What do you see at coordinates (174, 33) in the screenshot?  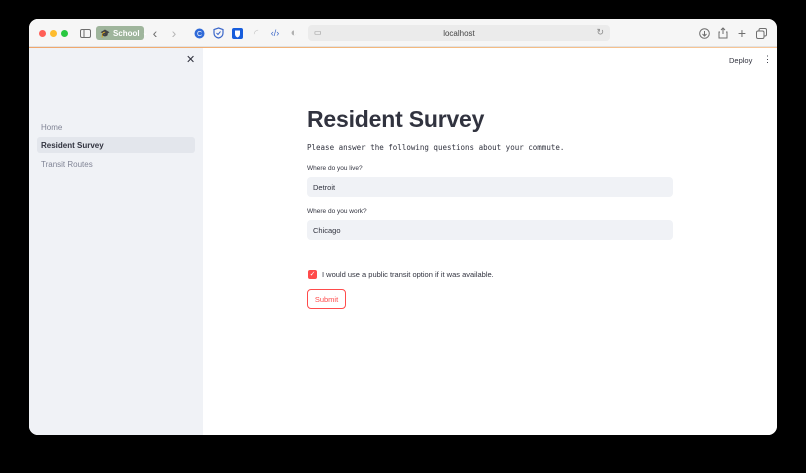 I see `forward-icon: ›` at bounding box center [174, 33].